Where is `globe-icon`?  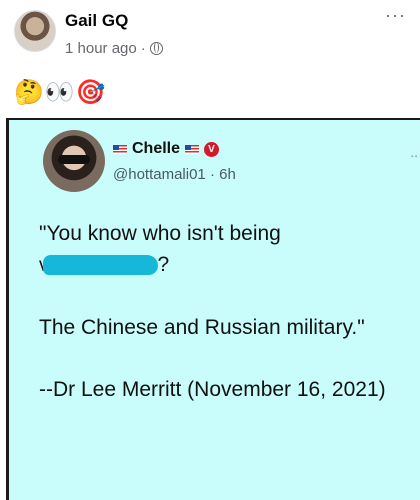
globe-icon is located at coordinates (156, 48).